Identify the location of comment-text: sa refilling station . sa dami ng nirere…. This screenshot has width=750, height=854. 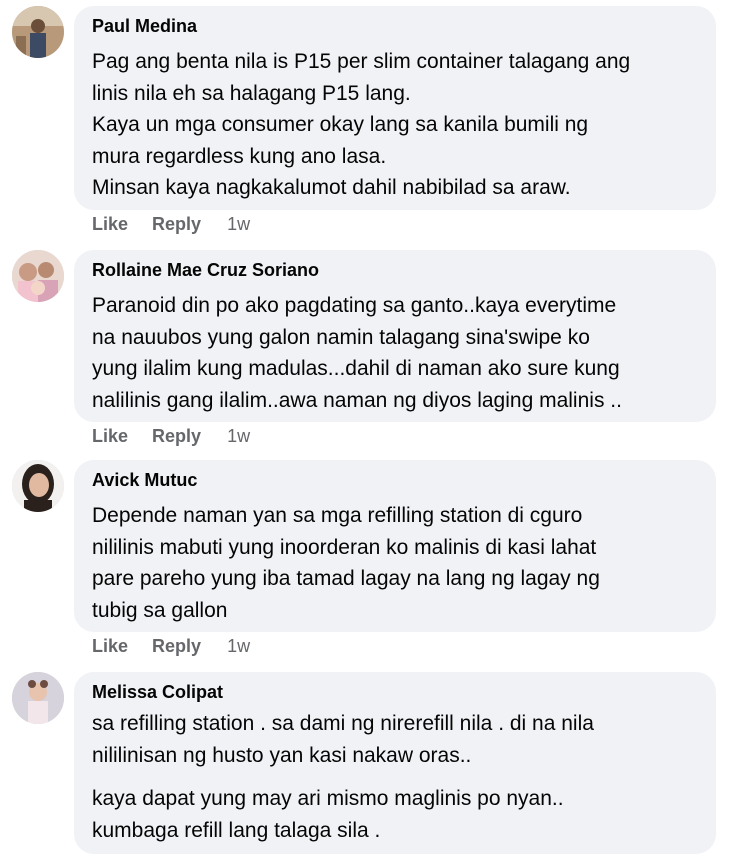
(343, 777).